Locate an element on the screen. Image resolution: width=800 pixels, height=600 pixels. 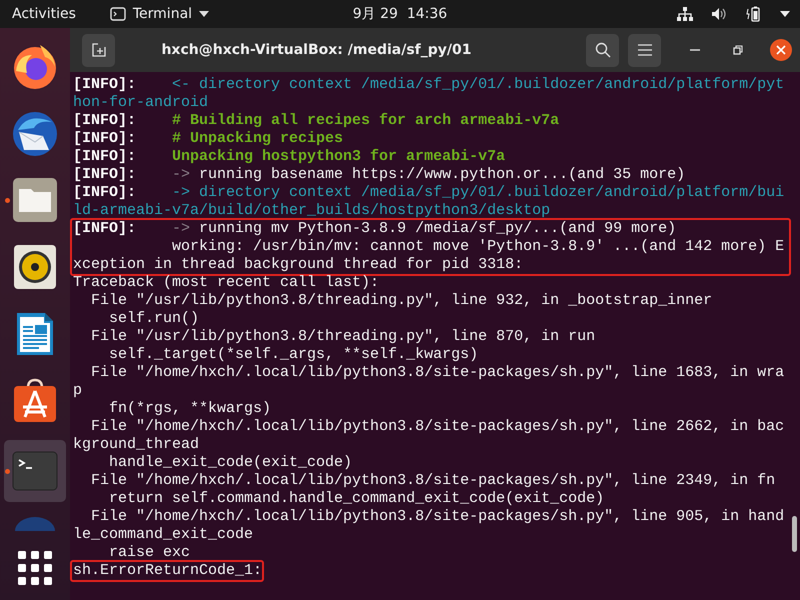
app-menu: Terminal is located at coordinates (160, 14).